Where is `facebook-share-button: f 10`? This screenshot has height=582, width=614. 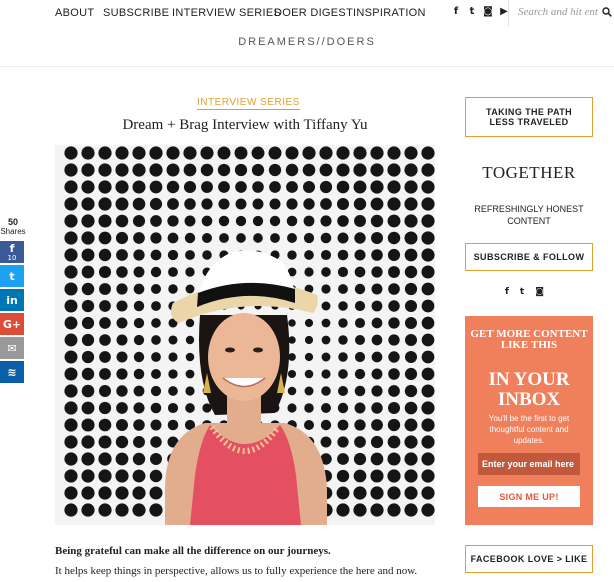 facebook-share-button: f 10 is located at coordinates (12, 252).